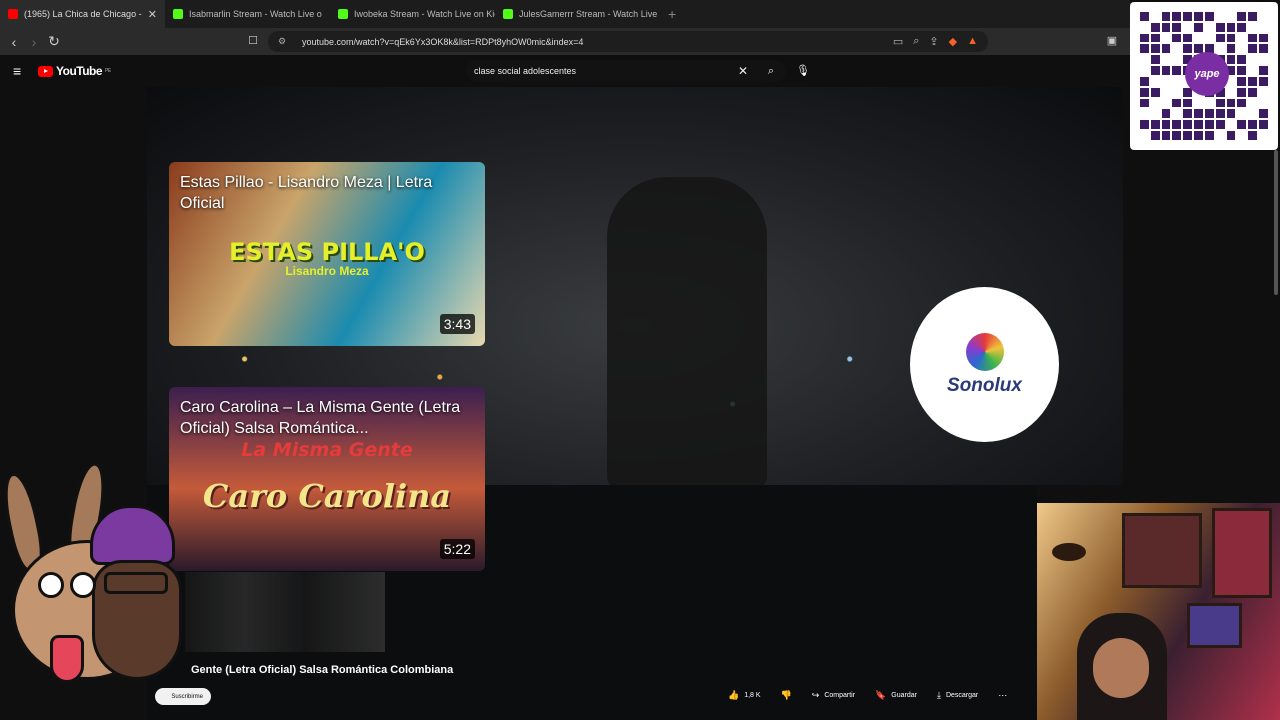  I want to click on more-options-button: ⋯, so click(1002, 695).